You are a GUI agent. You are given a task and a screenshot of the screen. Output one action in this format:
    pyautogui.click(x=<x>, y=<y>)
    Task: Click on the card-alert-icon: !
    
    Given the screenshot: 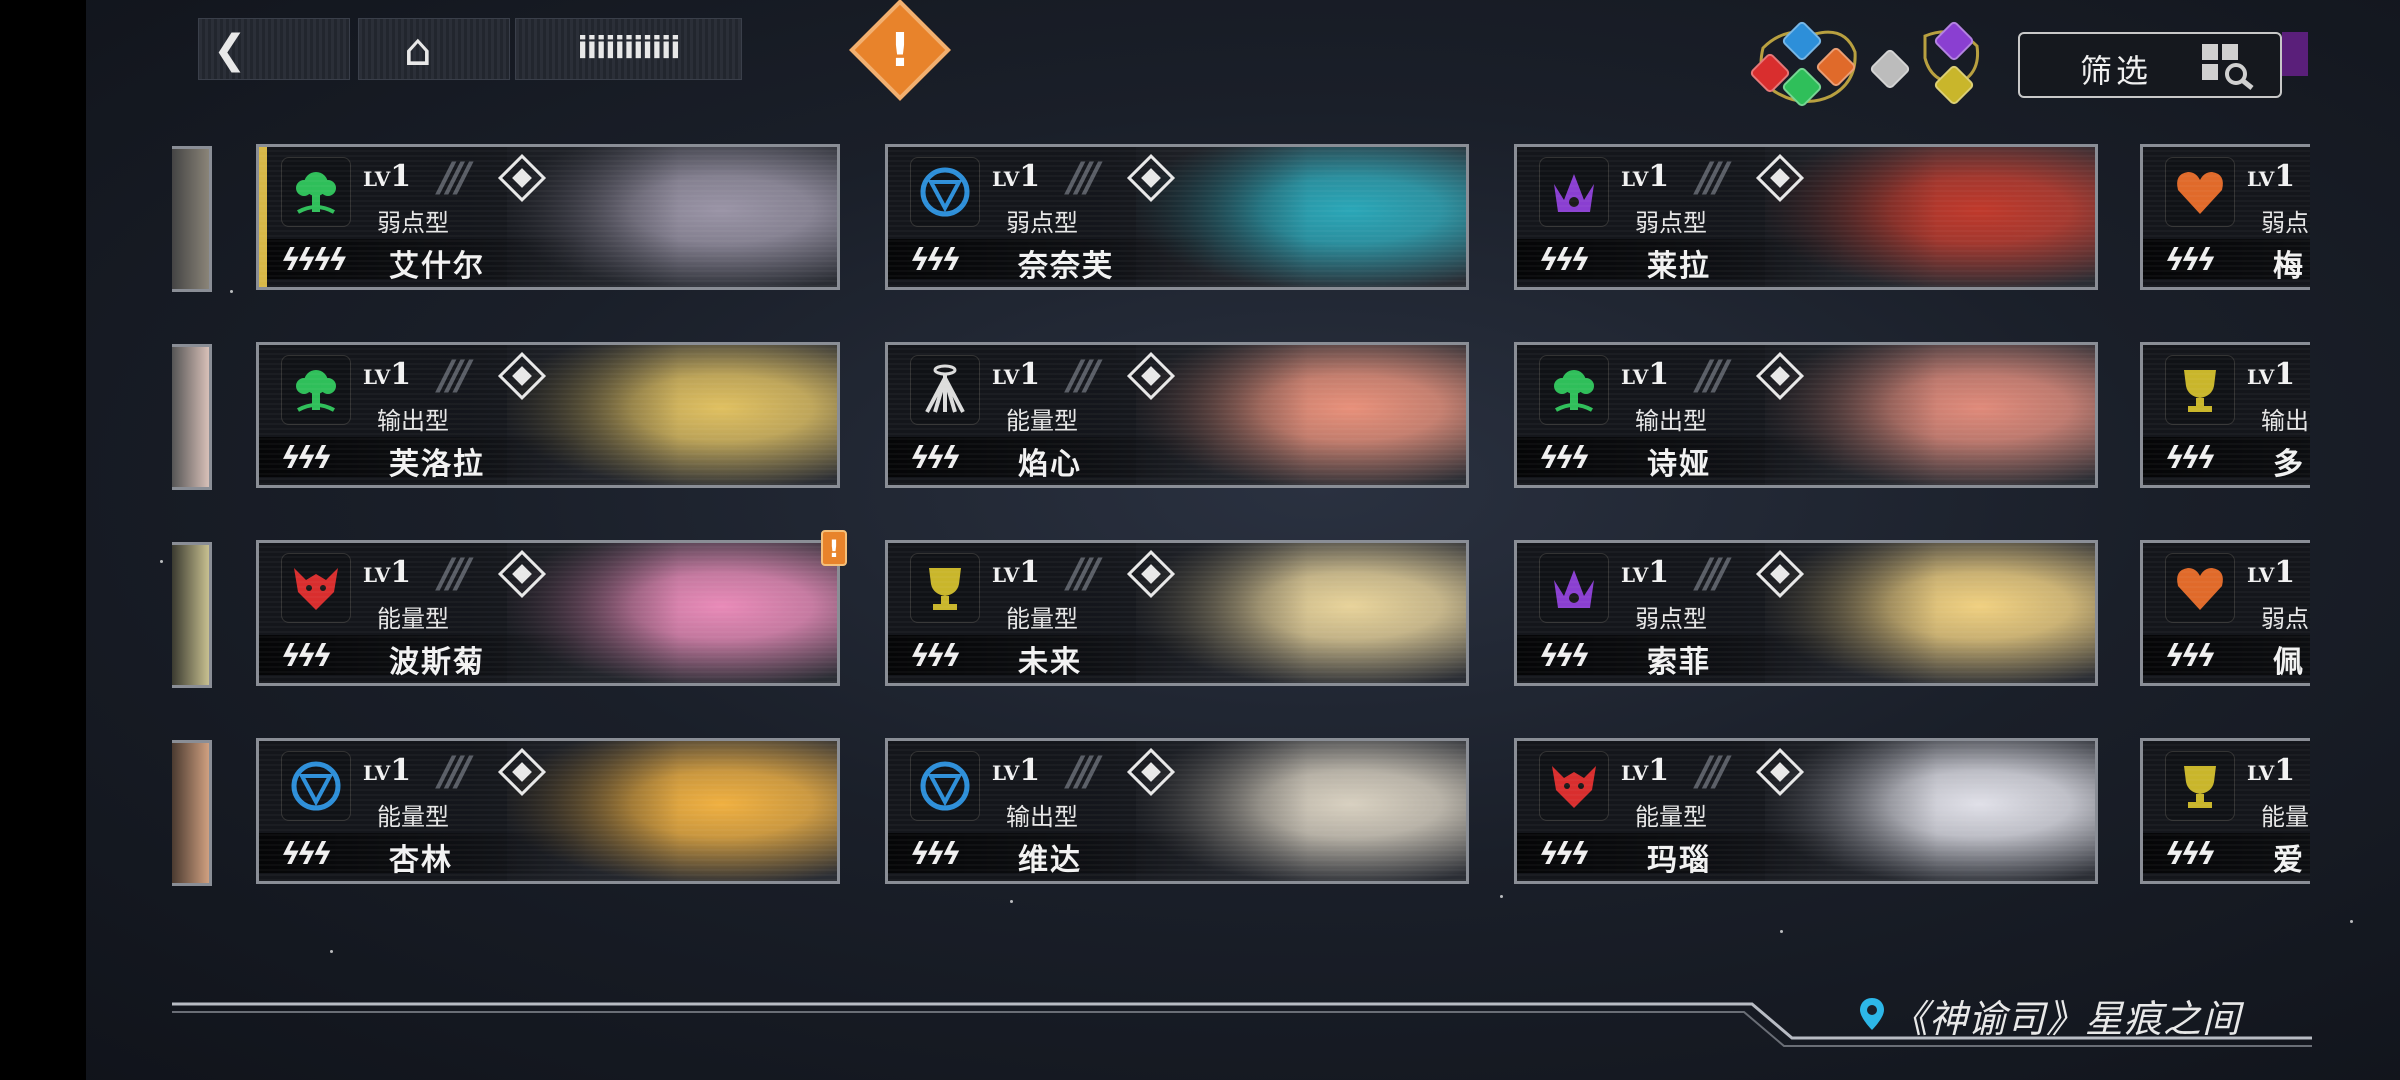 What is the action you would take?
    pyautogui.click(x=834, y=548)
    